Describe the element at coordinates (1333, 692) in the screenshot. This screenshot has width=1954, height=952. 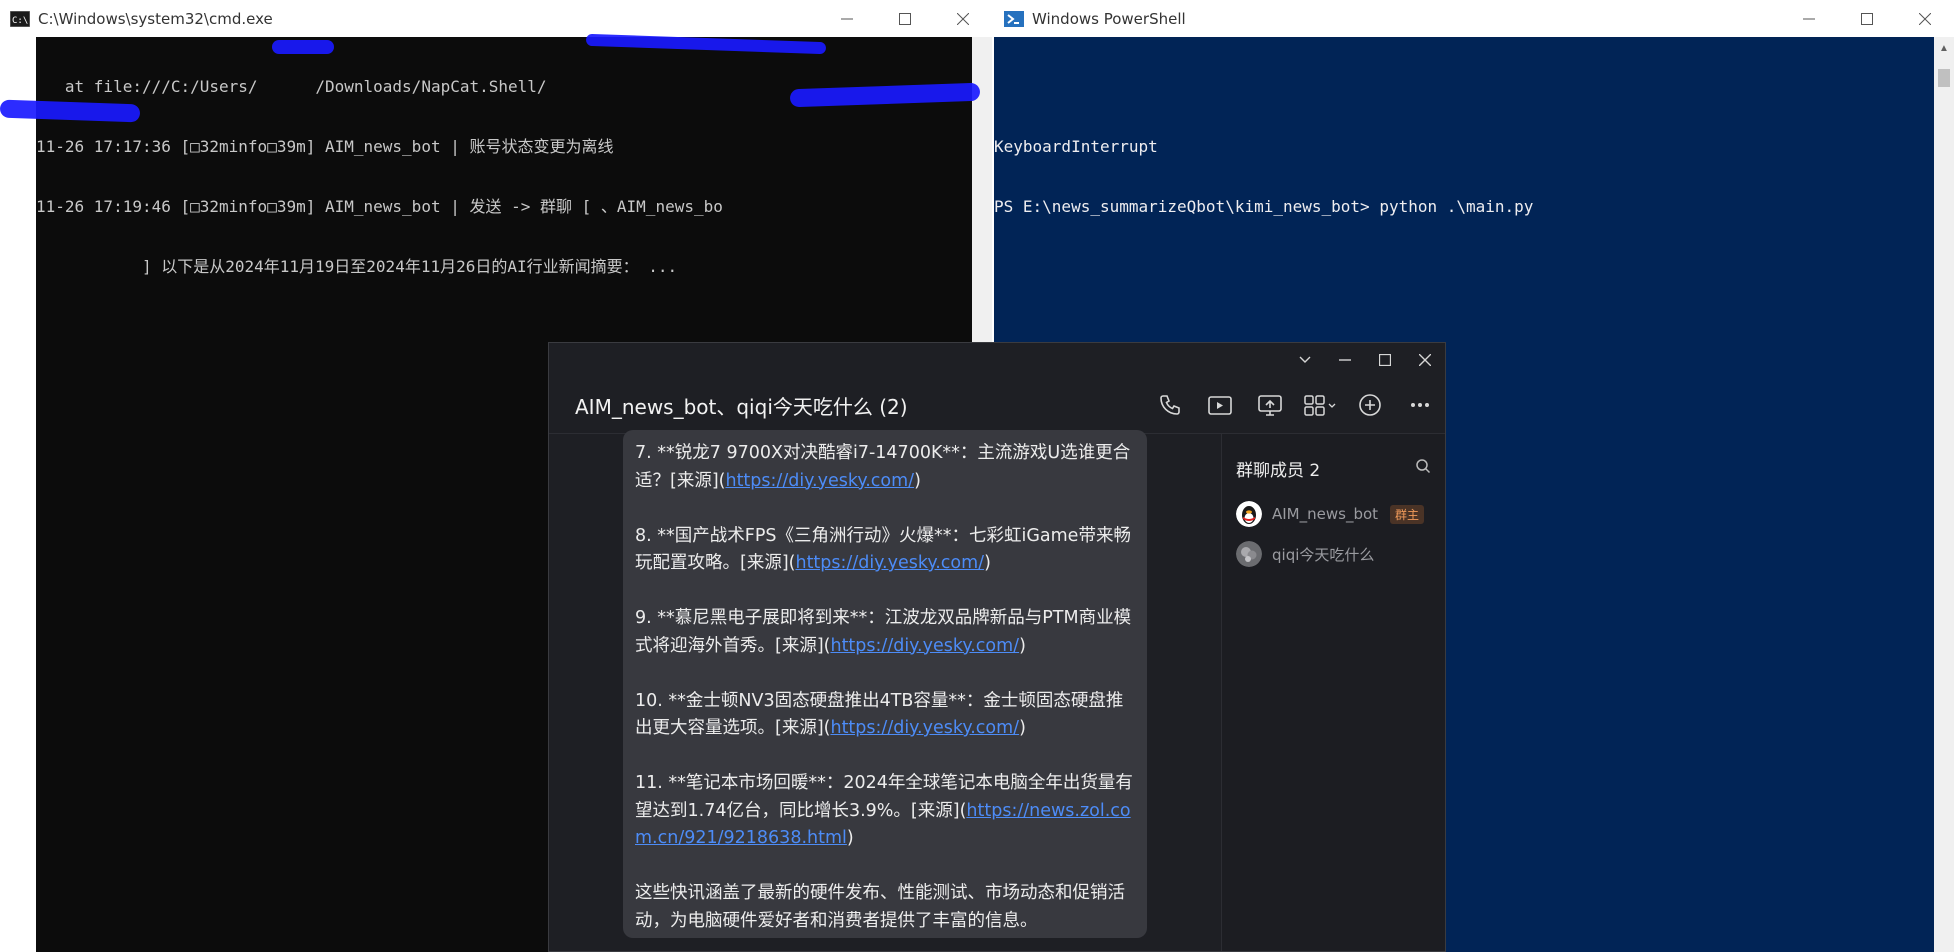
I see `member-sidebar: 群聊成员 2 AIM_news_bot 群主 qiqi今天吃什么` at that location.